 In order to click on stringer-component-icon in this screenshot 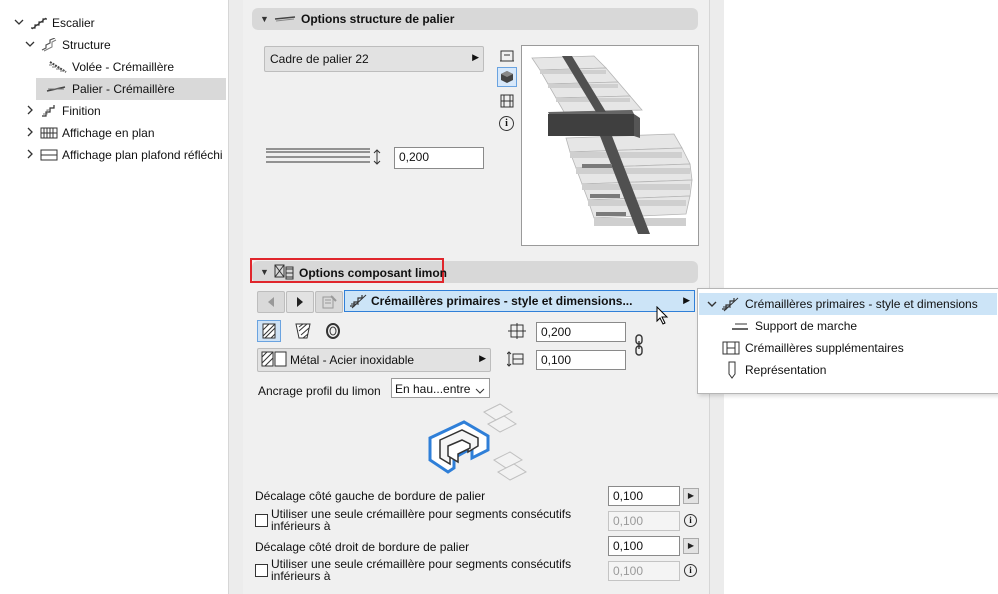, I will do `click(284, 273)`.